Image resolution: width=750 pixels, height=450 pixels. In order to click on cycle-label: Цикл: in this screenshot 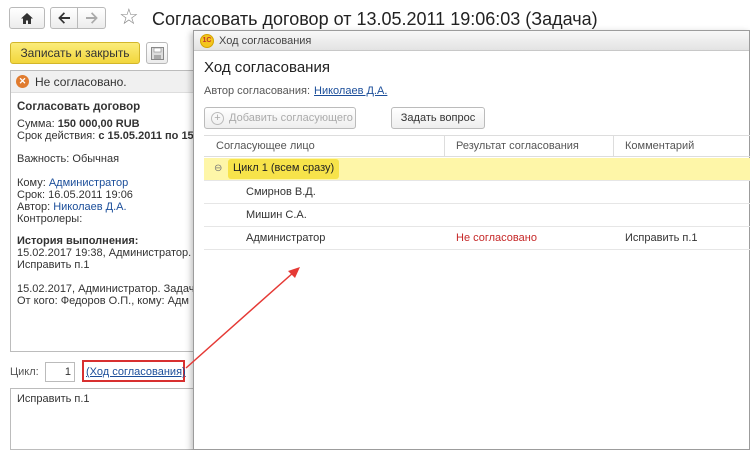, I will do `click(24, 372)`.